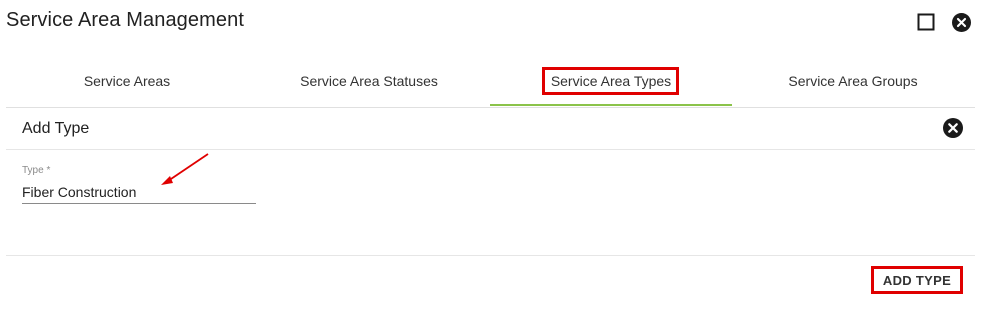  I want to click on tab-service-areas: Service Areas, so click(127, 81).